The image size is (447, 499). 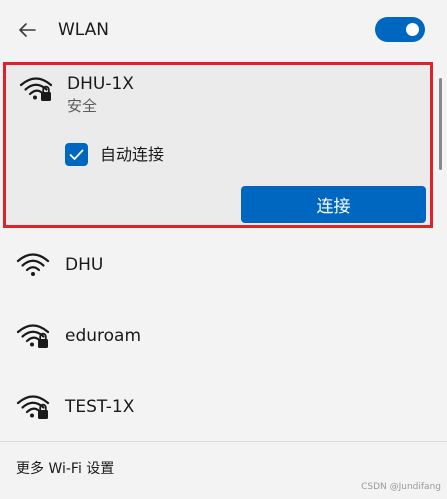 I want to click on network-name: eduroam, so click(x=103, y=336).